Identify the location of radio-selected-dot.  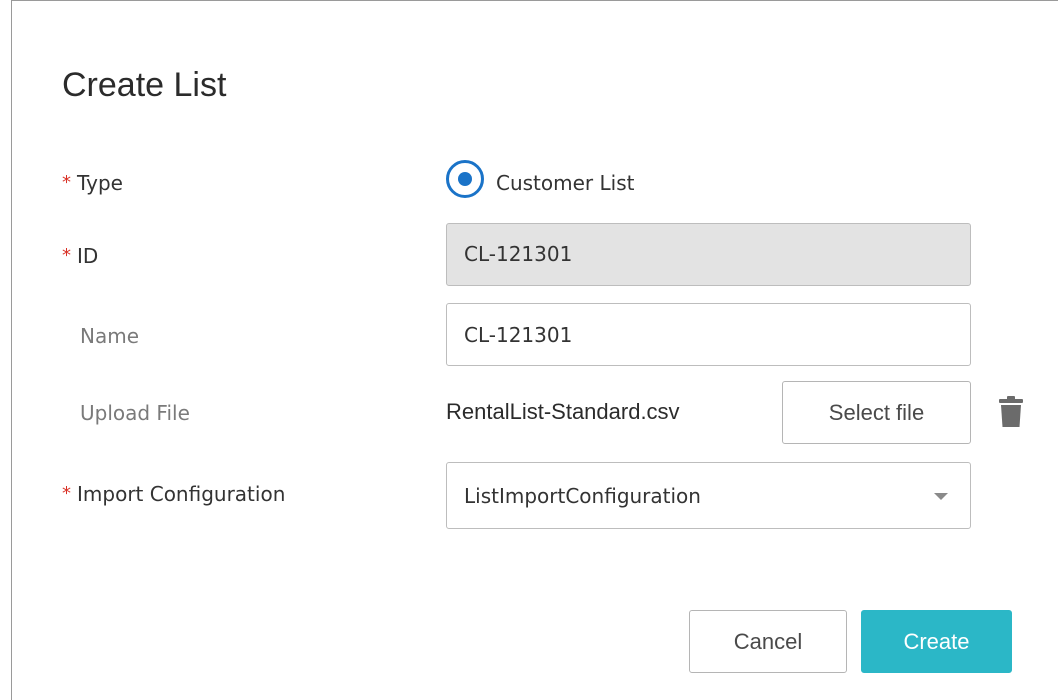
(465, 179).